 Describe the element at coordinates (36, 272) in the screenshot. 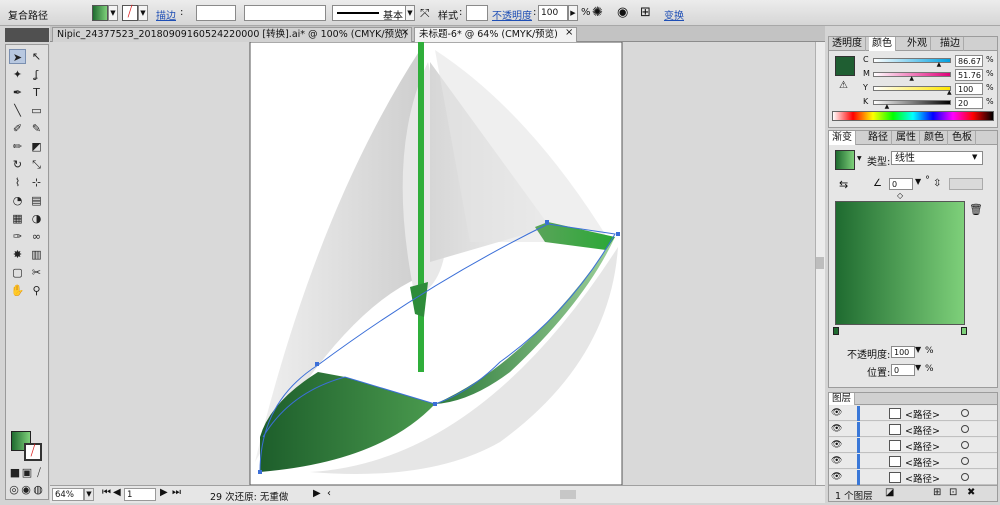

I see `slice-tool: ✂` at that location.